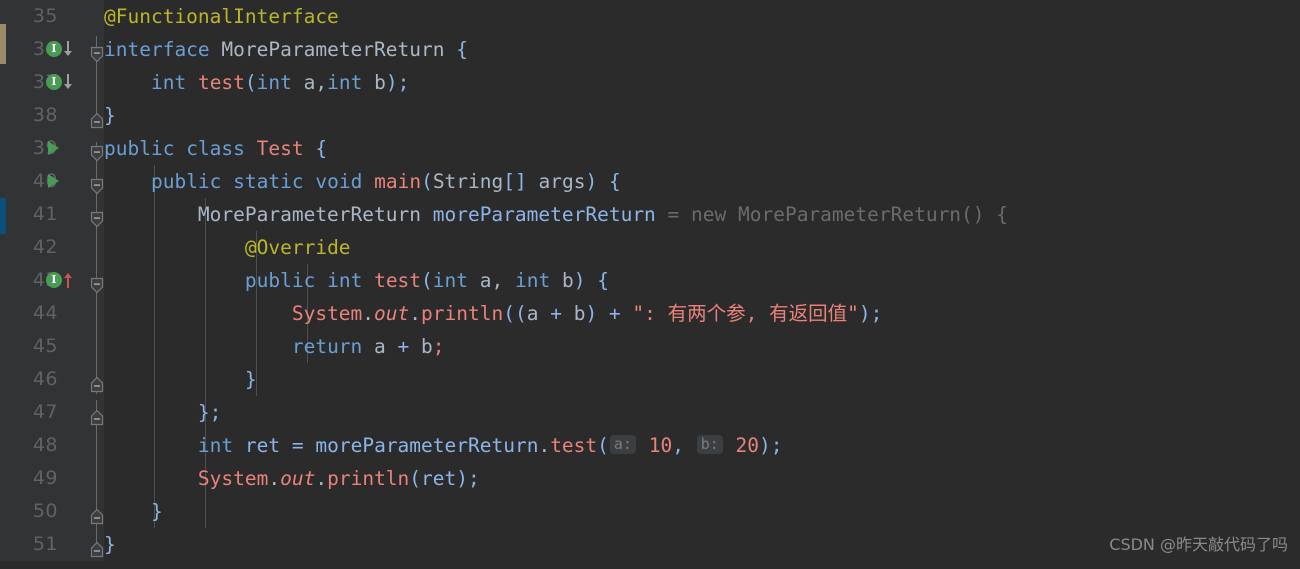 The height and width of the screenshot is (569, 1300). What do you see at coordinates (650, 82) in the screenshot?
I see `code-line: 37I int test(int a,int b);` at bounding box center [650, 82].